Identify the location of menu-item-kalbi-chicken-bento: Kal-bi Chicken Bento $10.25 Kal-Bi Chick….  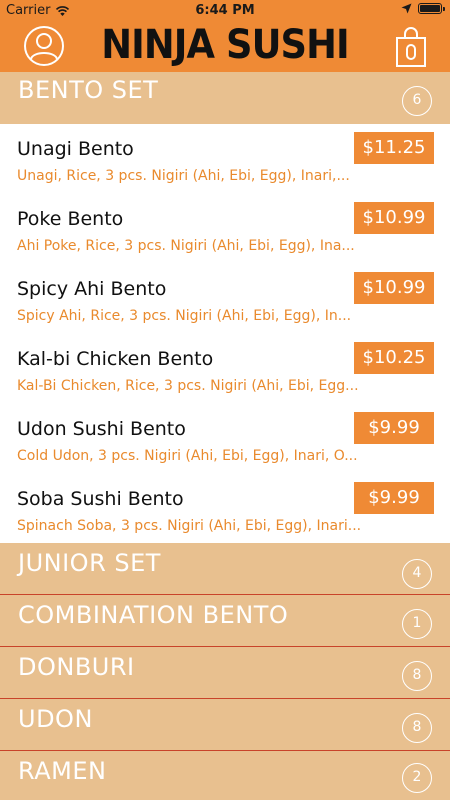
(225, 369).